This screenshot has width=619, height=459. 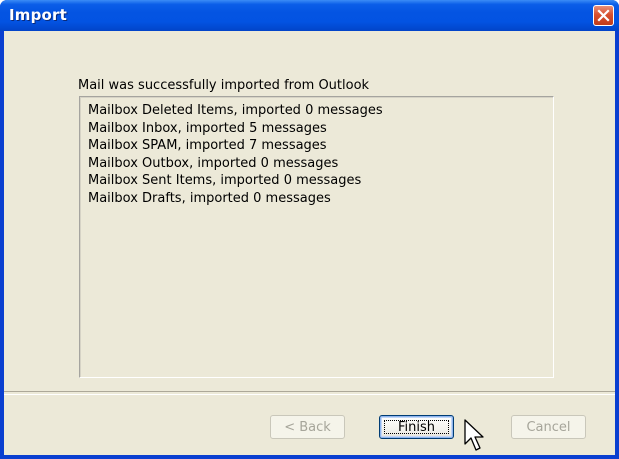 I want to click on back-button-label: < Back, so click(x=307, y=427).